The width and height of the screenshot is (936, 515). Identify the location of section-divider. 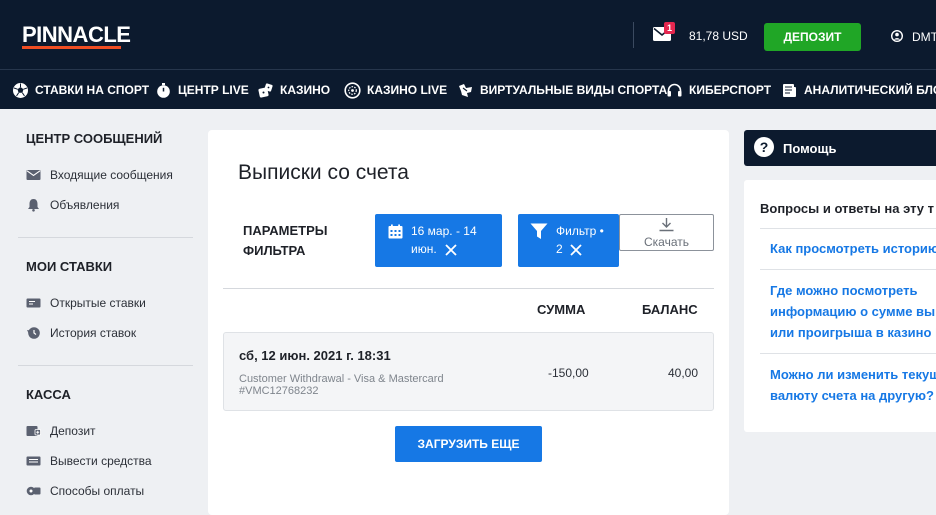
(468, 288).